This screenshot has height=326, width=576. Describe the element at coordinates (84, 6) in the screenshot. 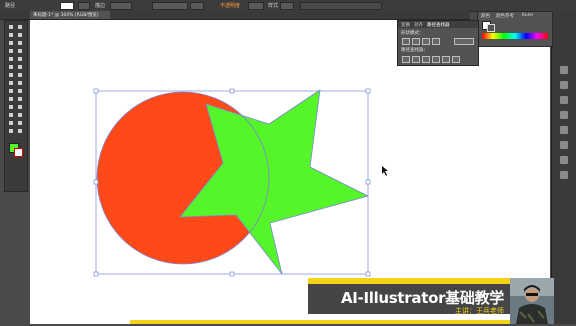

I see `stroke-swatch` at that location.